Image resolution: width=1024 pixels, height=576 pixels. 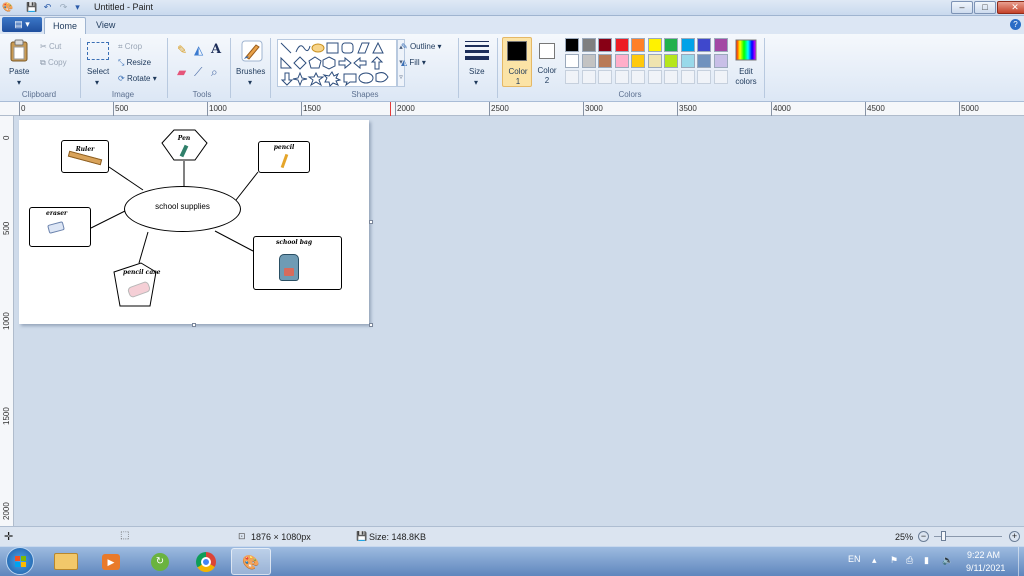 What do you see at coordinates (19, 82) in the screenshot?
I see `paste-dropdown-icon: ▾` at bounding box center [19, 82].